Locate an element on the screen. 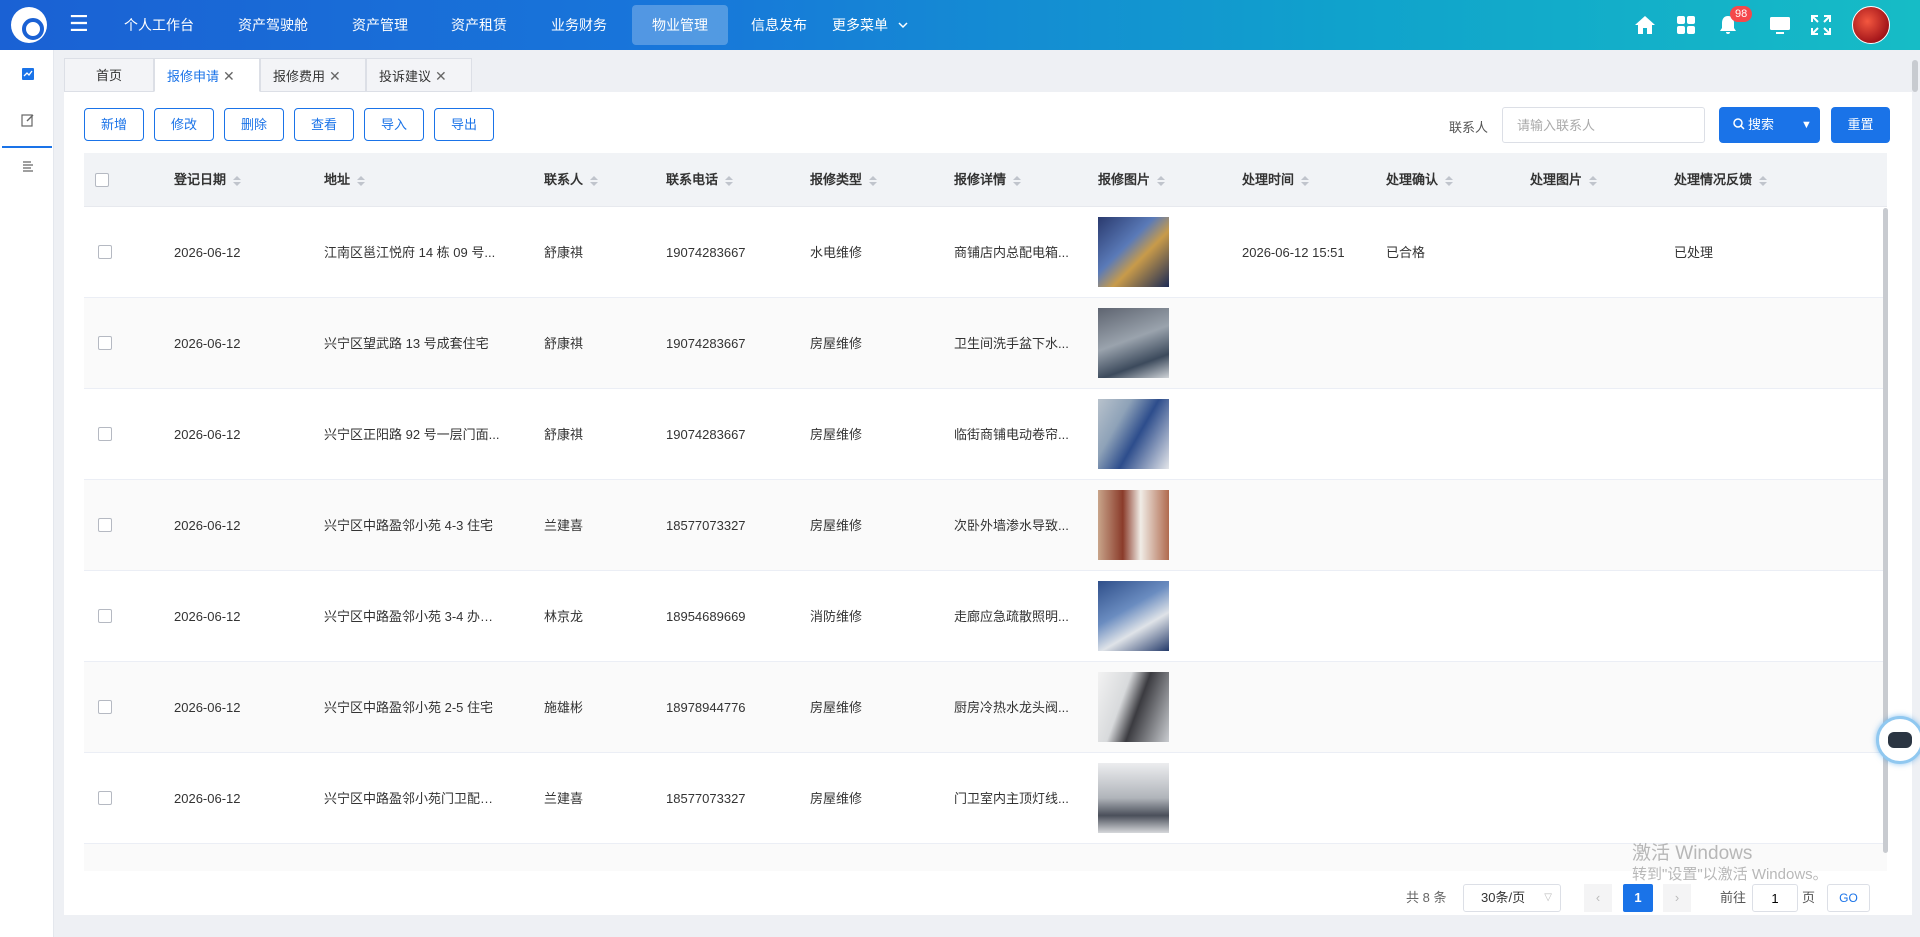 This screenshot has width=1920, height=937. next-page-button: › is located at coordinates (1677, 898).